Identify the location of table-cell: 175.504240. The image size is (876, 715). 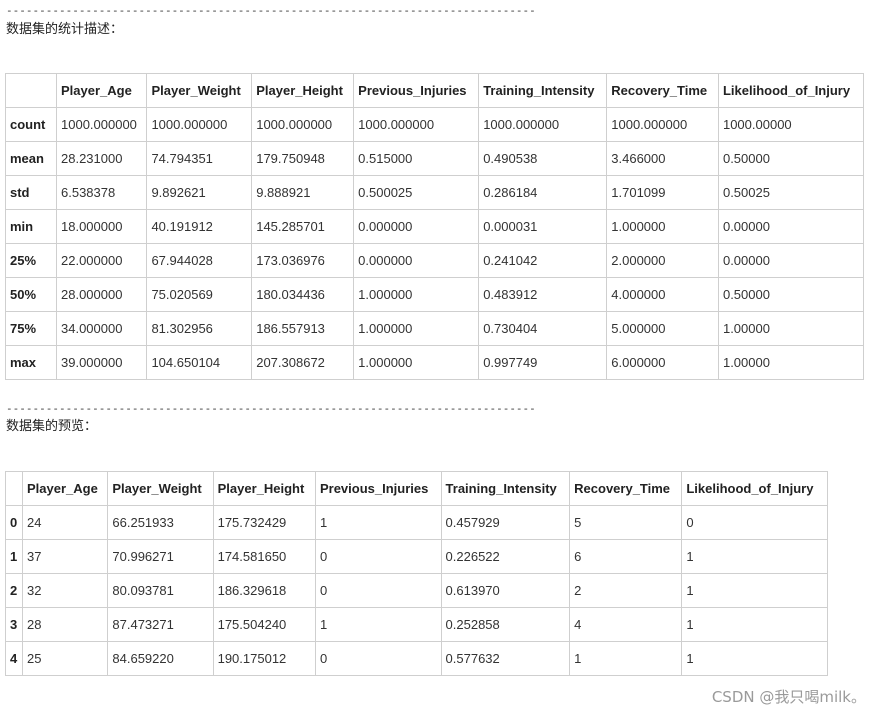
(264, 624).